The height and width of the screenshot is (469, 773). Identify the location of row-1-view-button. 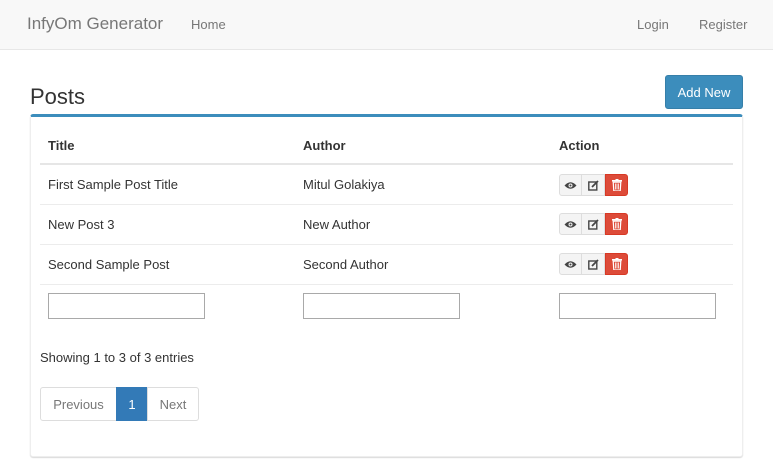
(570, 185).